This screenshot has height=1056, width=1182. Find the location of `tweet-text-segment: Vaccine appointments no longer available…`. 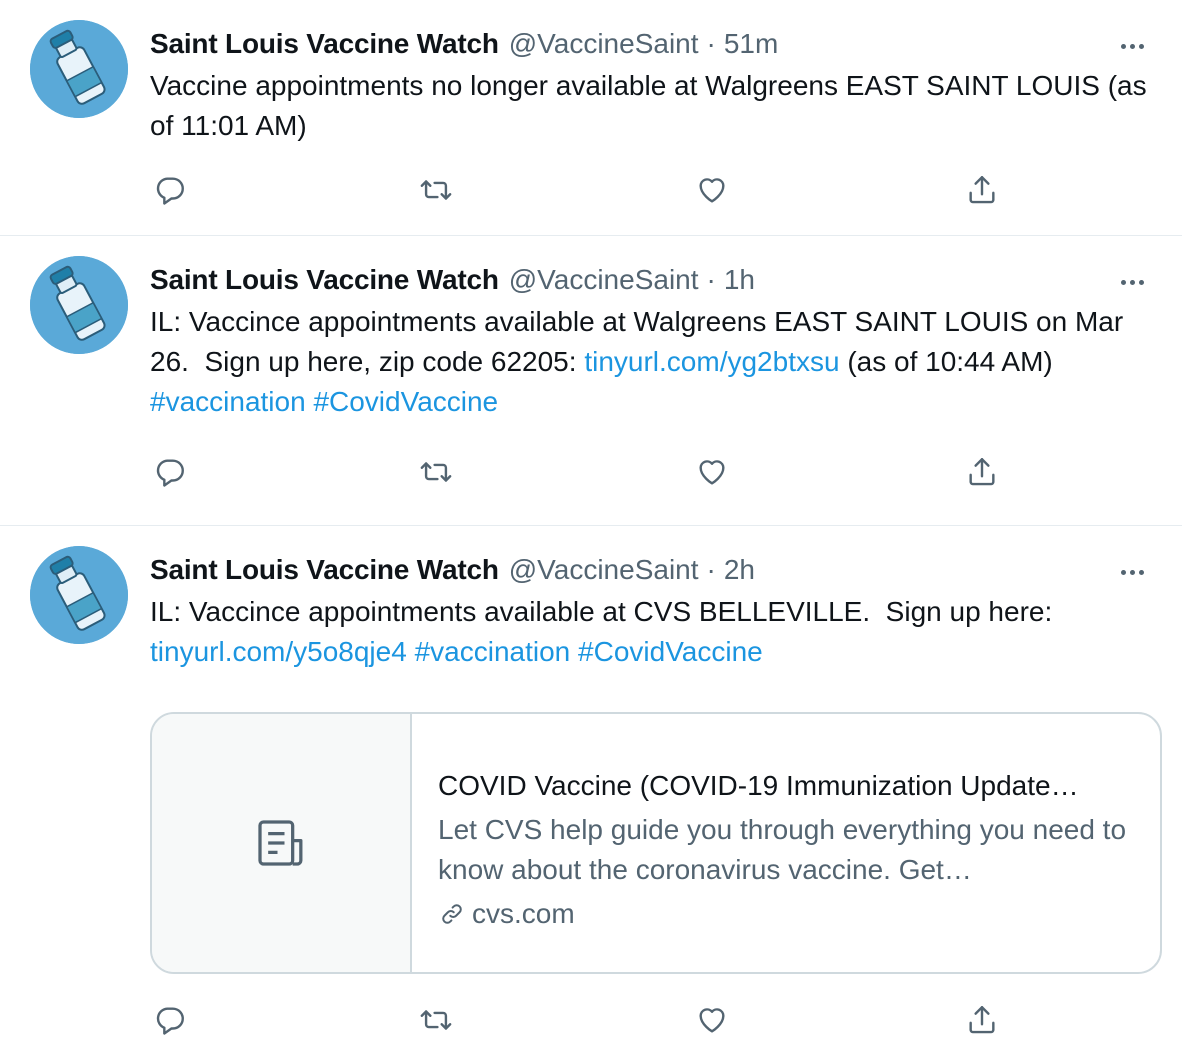

tweet-text-segment: Vaccine appointments no longer available… is located at coordinates (652, 105).